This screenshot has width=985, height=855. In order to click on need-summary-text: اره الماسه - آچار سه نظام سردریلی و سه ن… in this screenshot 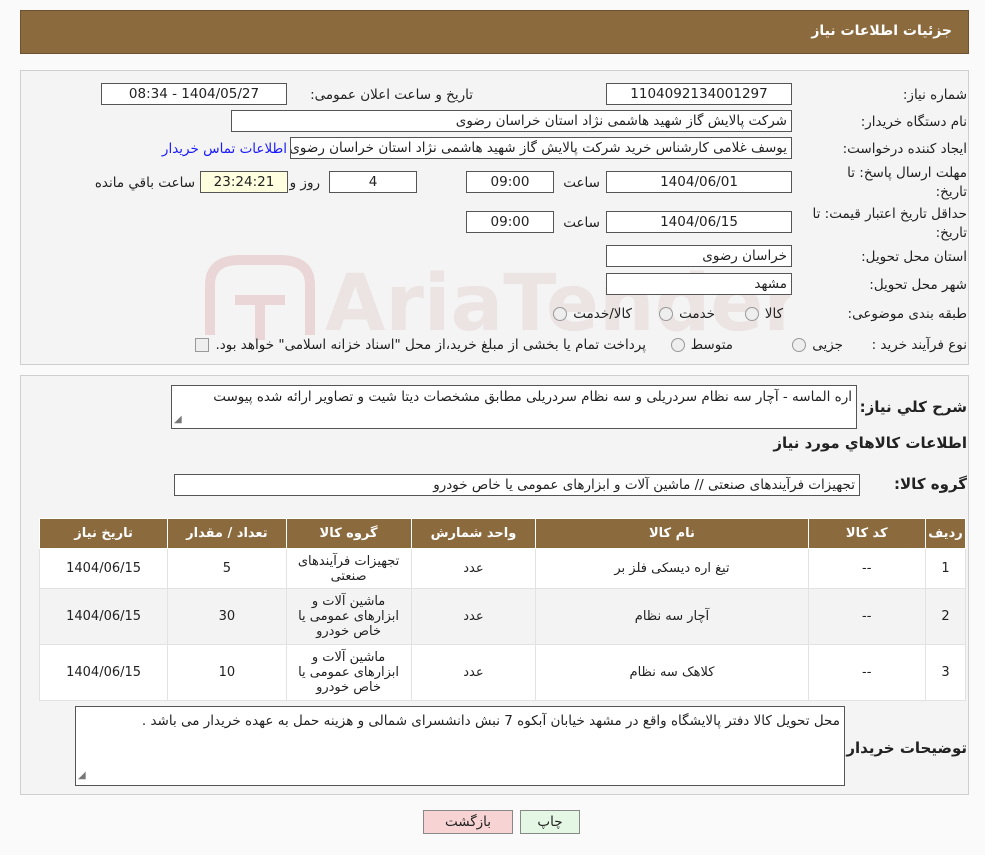, I will do `click(532, 397)`.